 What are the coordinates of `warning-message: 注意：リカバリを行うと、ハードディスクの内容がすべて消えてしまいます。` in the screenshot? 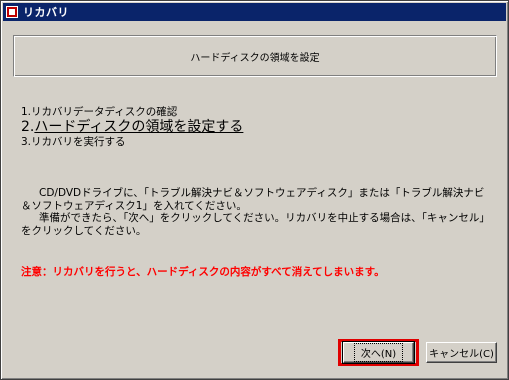 It's located at (203, 272).